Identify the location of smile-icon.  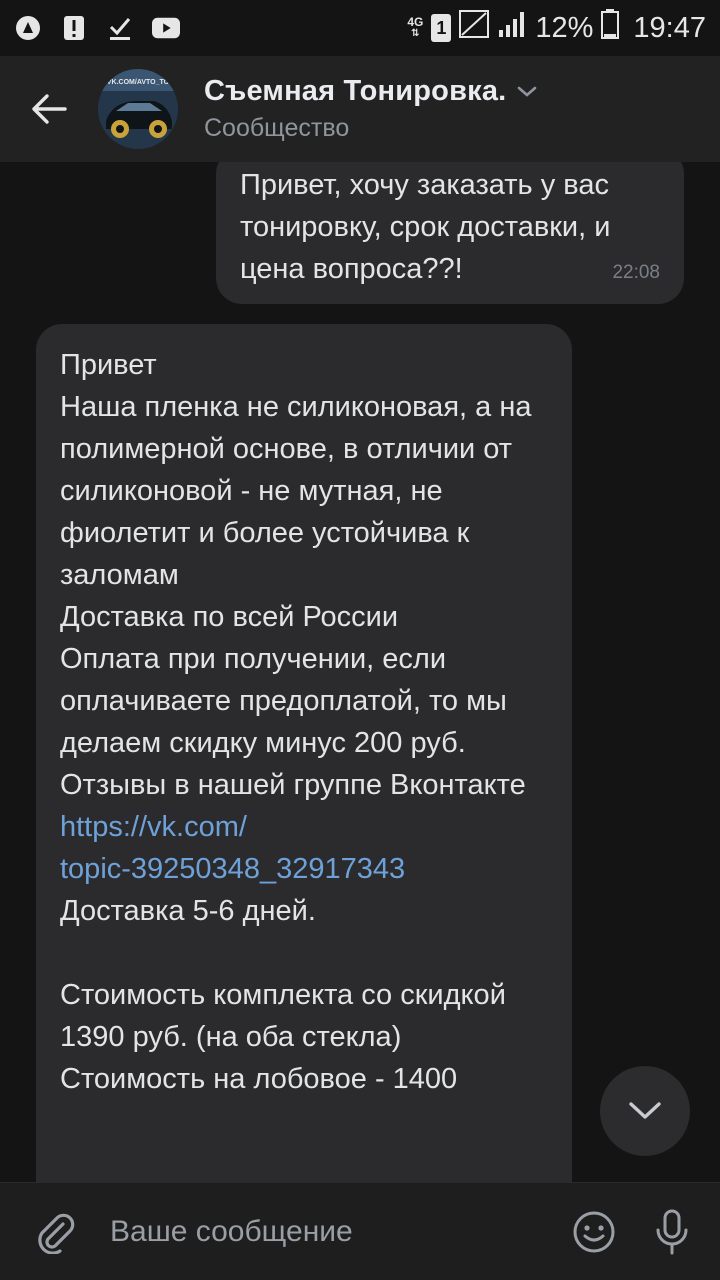
(594, 1231).